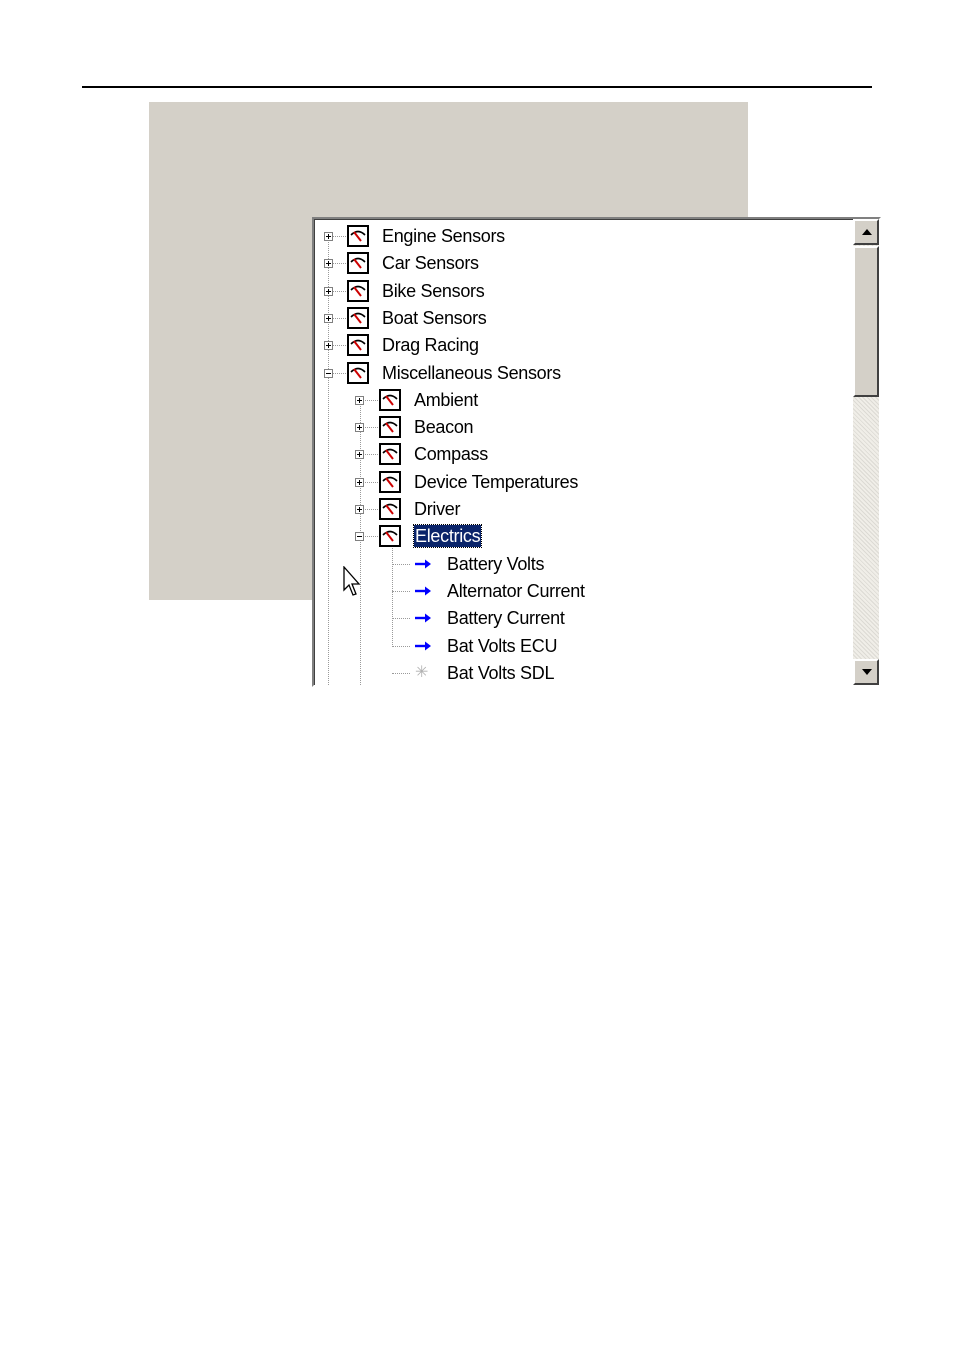  What do you see at coordinates (446, 400) in the screenshot?
I see `tree-node-label: Ambient` at bounding box center [446, 400].